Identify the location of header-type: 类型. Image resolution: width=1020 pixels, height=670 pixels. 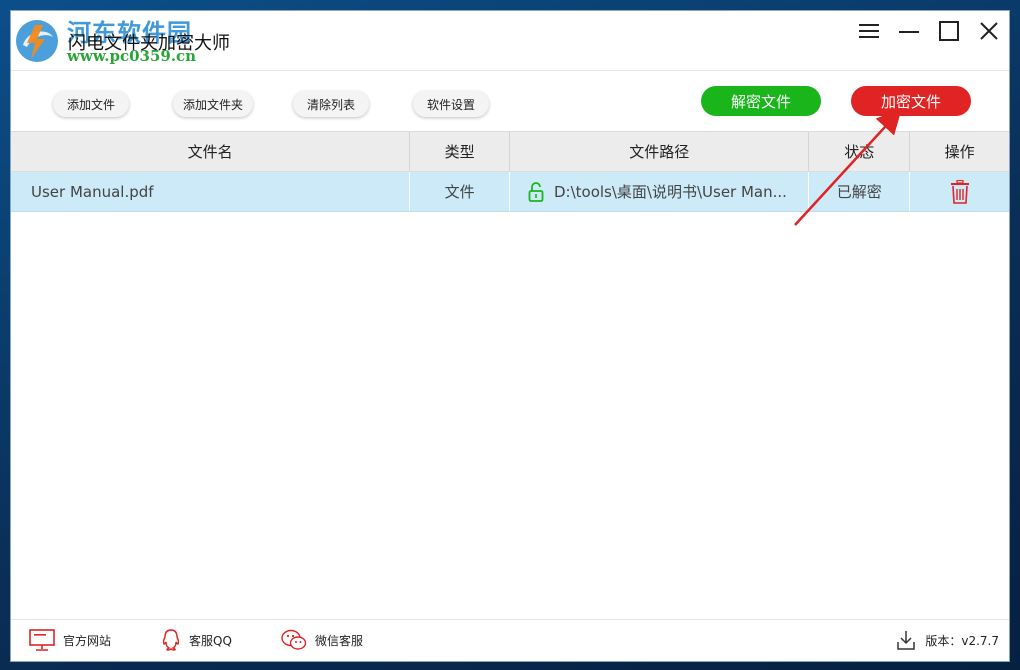
(460, 151).